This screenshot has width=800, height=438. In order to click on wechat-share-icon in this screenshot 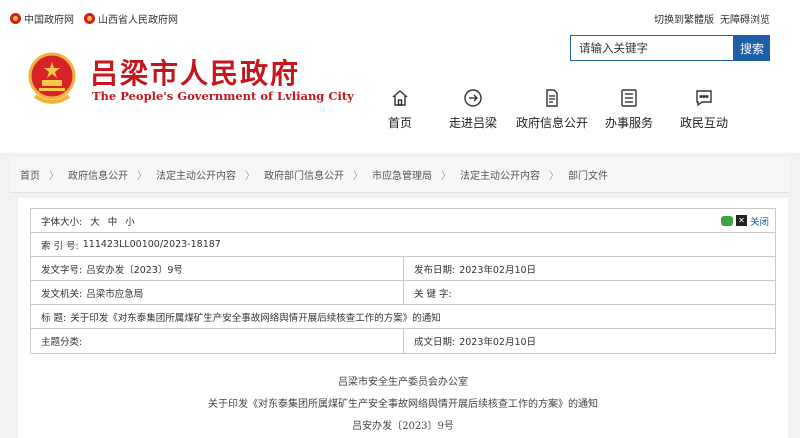, I will do `click(726, 220)`.